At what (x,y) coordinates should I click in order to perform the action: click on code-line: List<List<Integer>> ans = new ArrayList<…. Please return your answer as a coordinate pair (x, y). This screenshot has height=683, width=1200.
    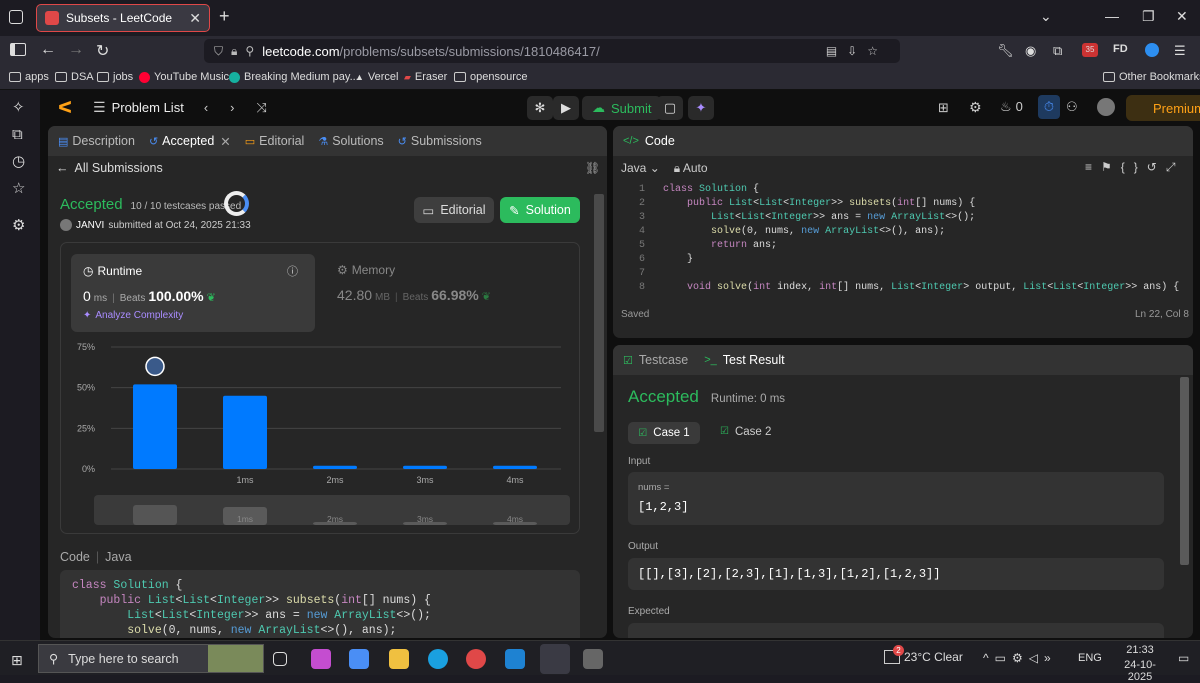
    Looking at the image, I should click on (320, 616).